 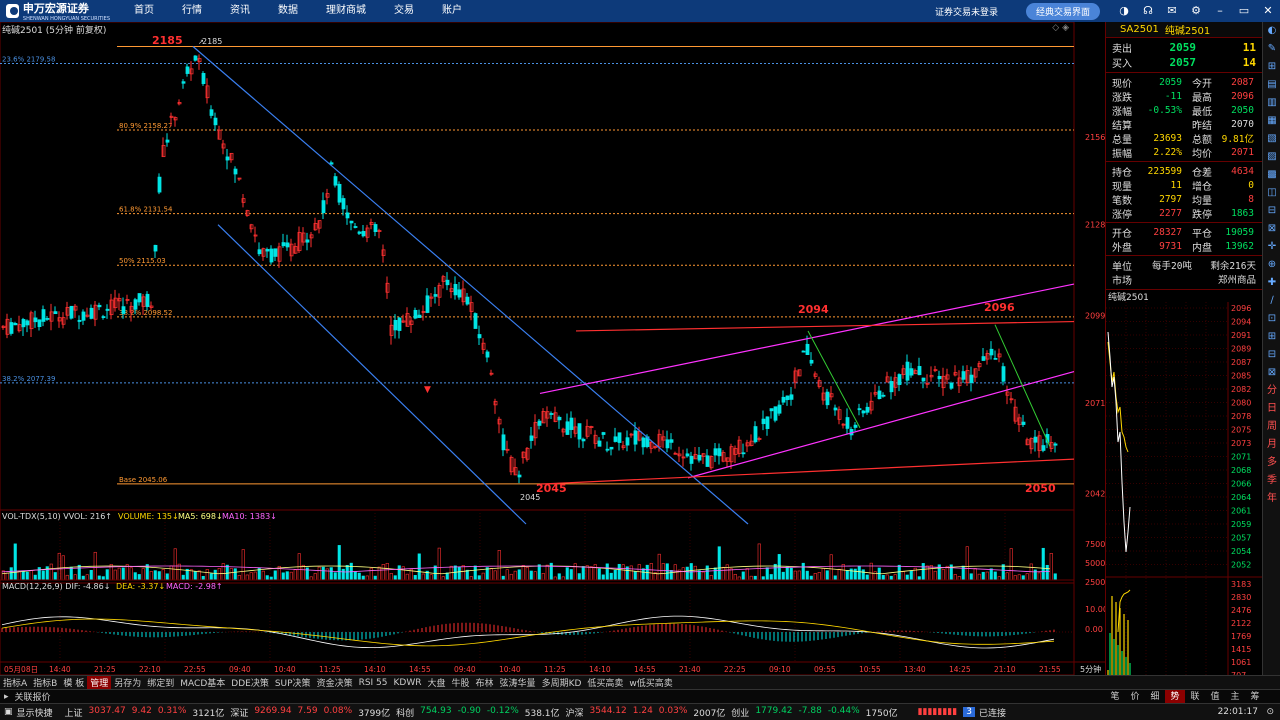 What do you see at coordinates (1271, 175) in the screenshot?
I see `toolbar-tool: ▩` at bounding box center [1271, 175].